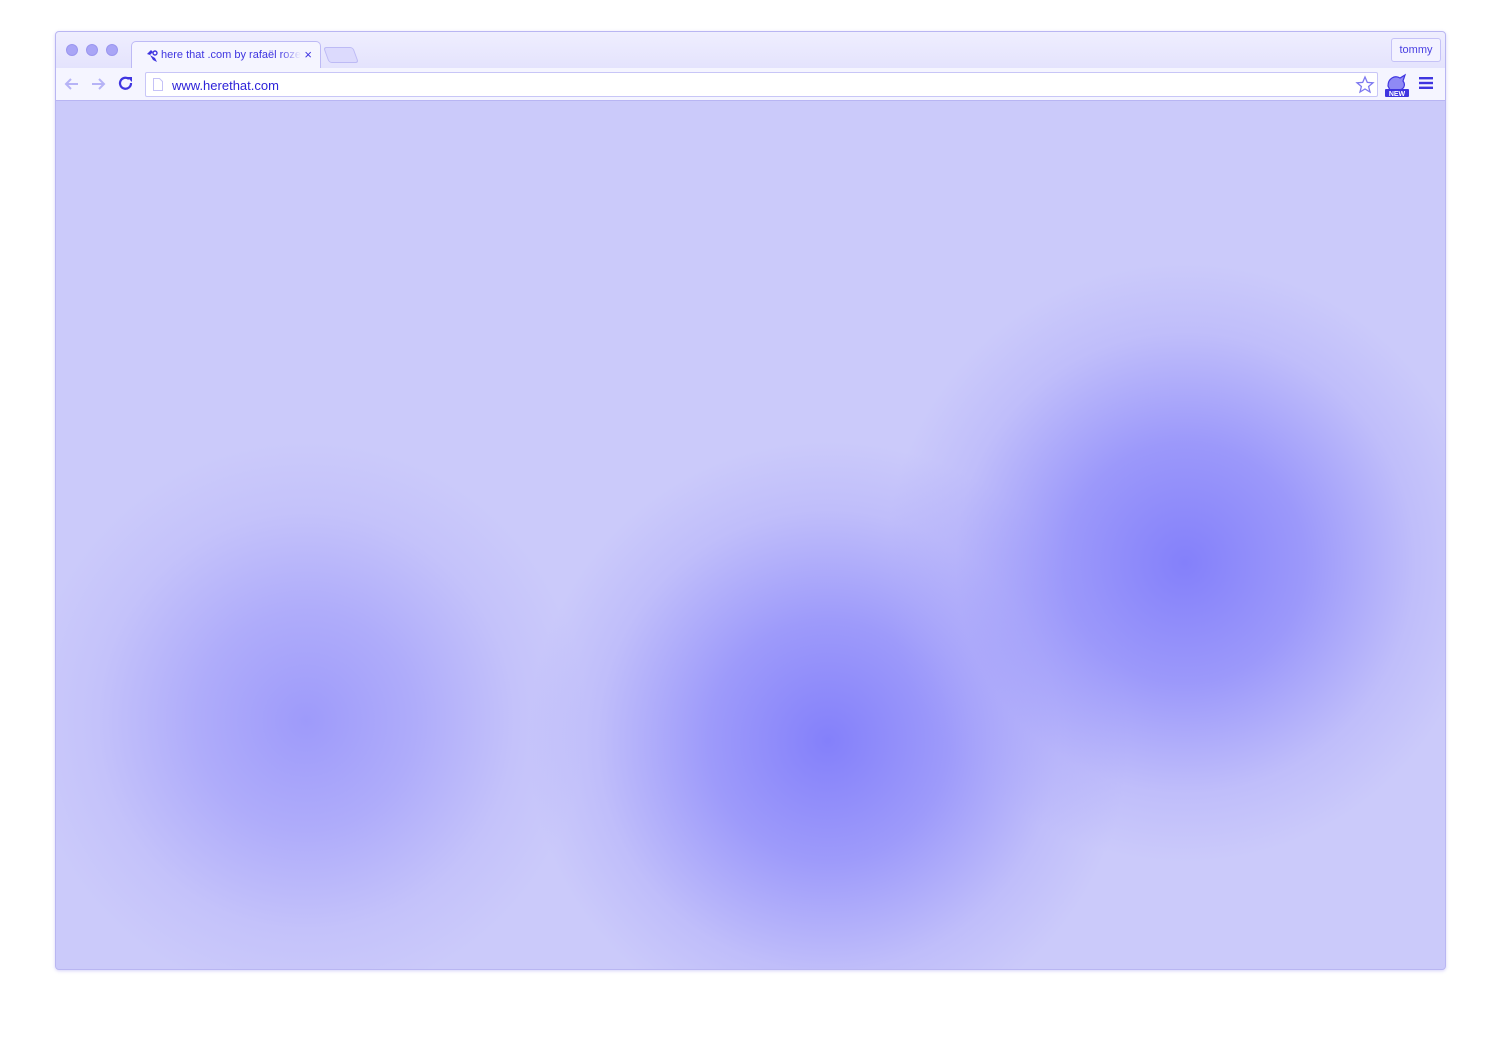 This screenshot has width=1500, height=1049. Describe the element at coordinates (1426, 83) in the screenshot. I see `hamburger-menu-icon` at that location.